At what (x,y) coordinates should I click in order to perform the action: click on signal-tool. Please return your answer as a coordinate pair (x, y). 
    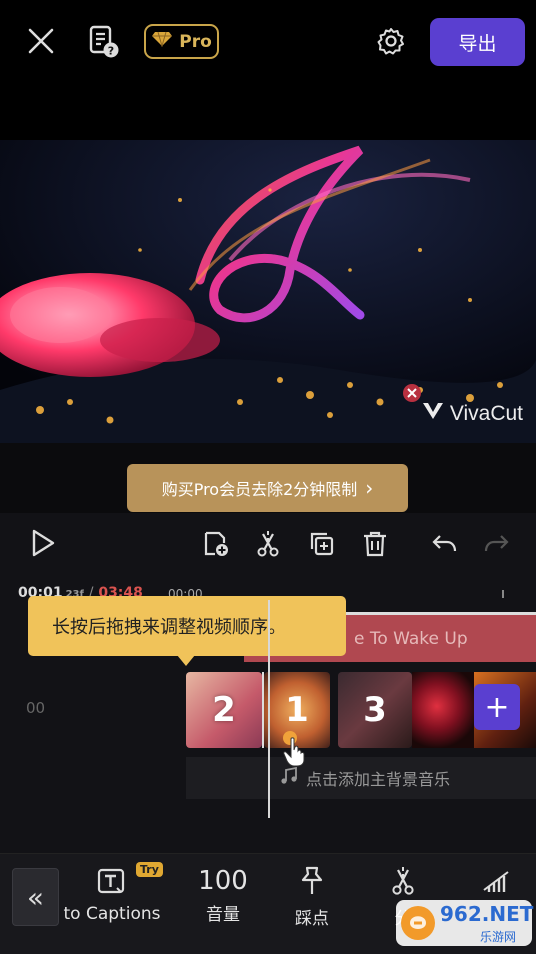
    Looking at the image, I should click on (496, 884).